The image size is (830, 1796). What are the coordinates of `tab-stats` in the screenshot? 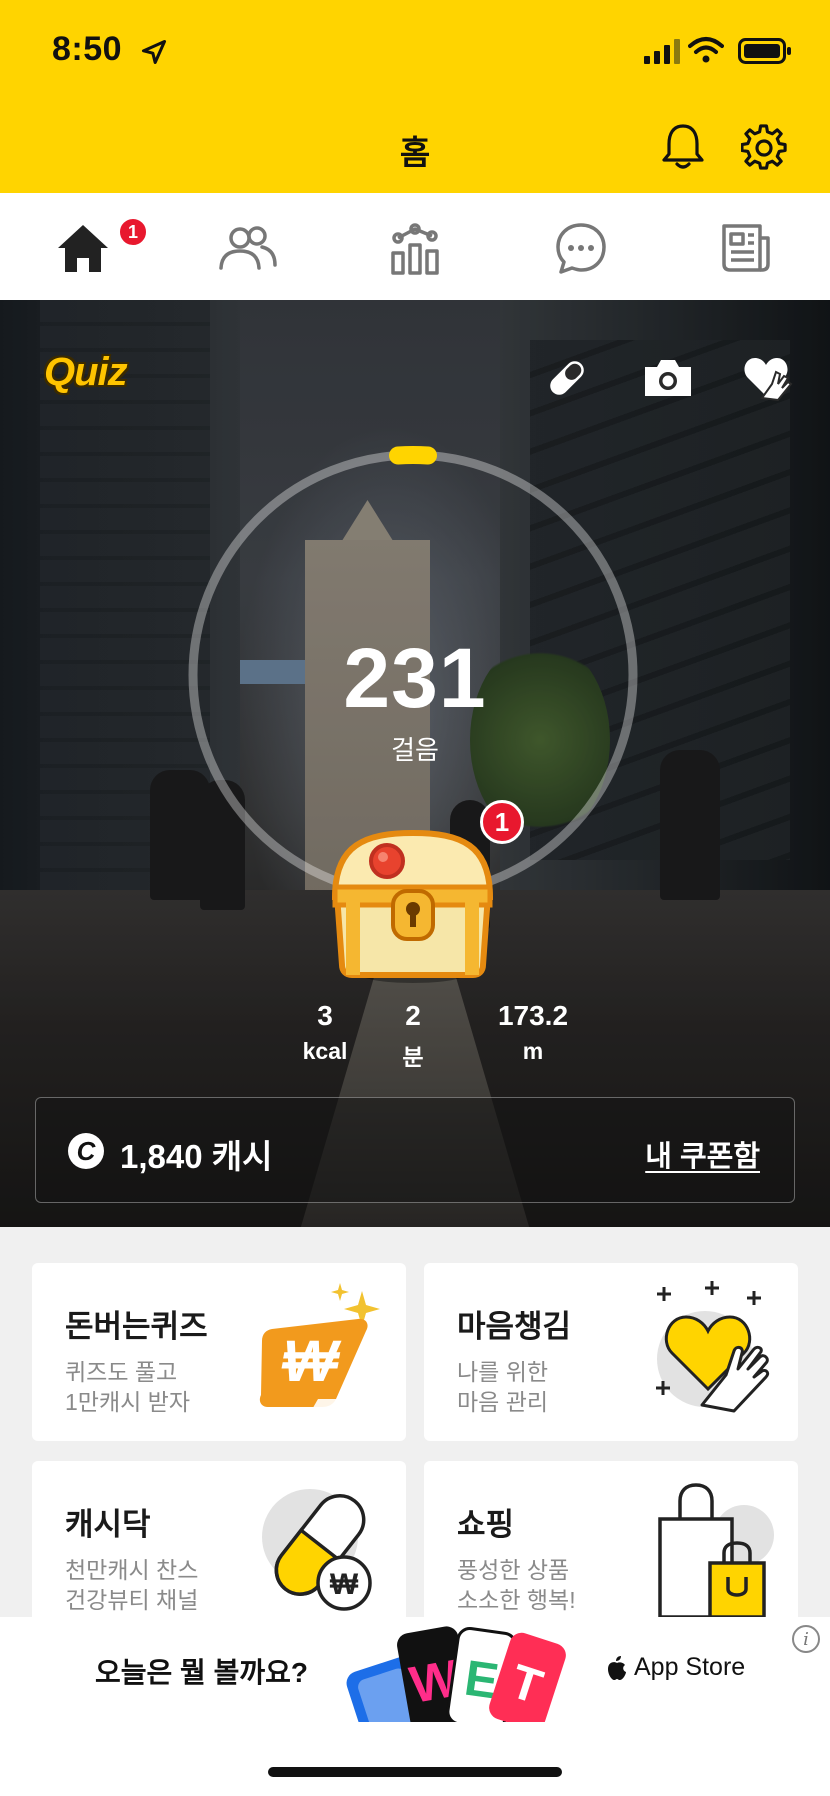 It's located at (415, 248).